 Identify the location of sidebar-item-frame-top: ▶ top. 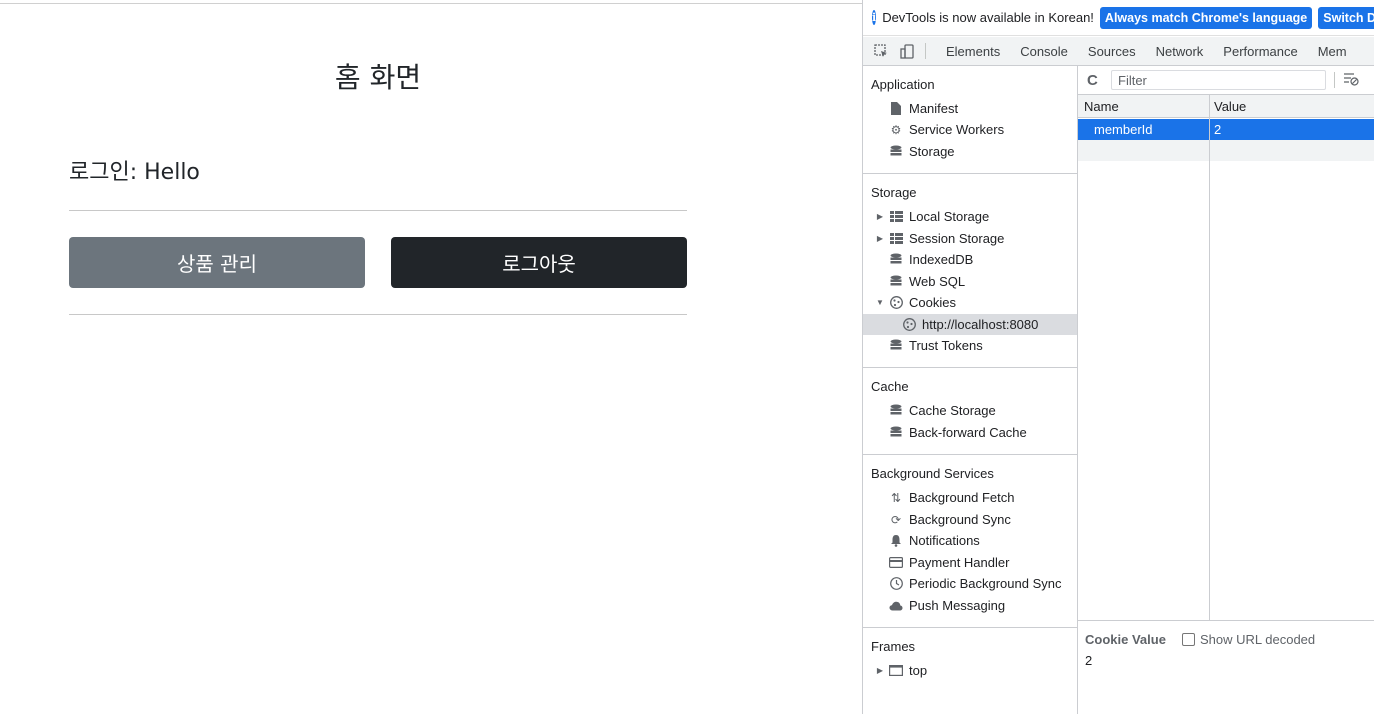
(970, 670).